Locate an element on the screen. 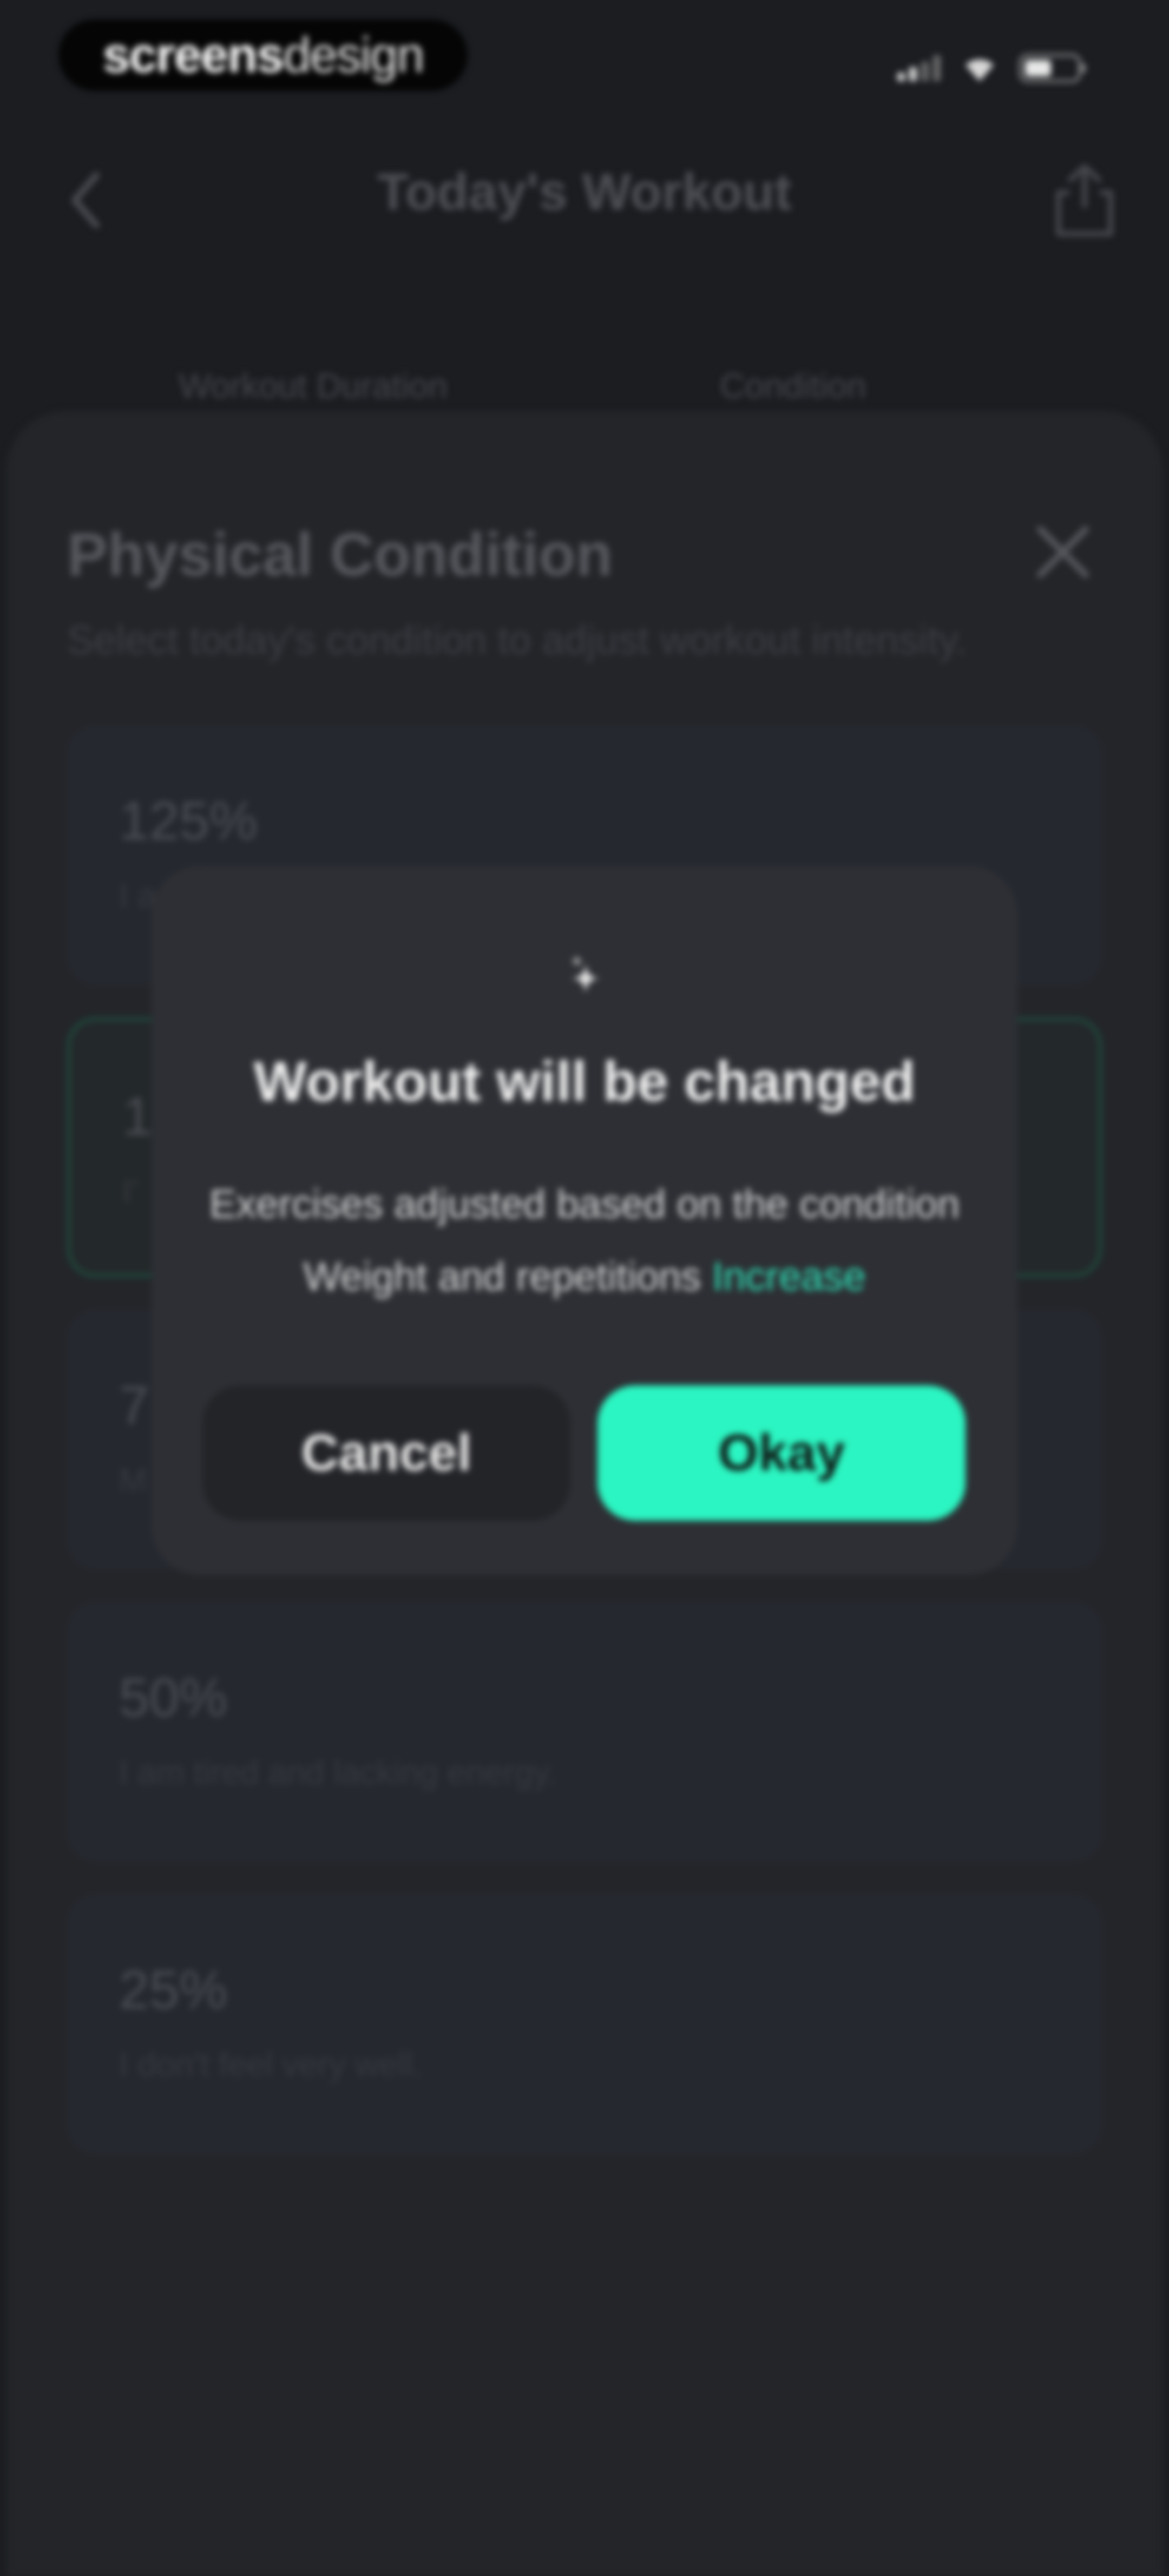  watermark-bold-text: screens is located at coordinates (193, 55).